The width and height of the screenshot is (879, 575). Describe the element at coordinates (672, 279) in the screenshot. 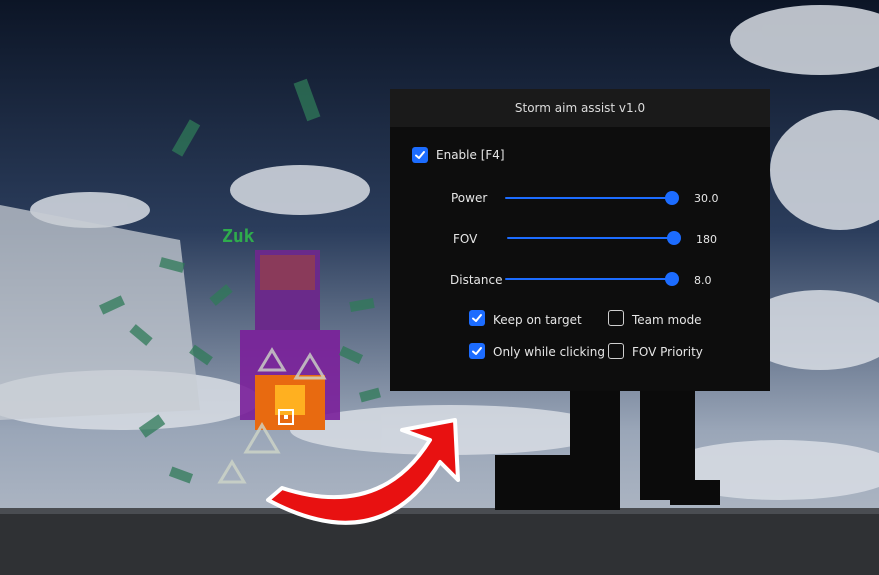

I see `distance-slider-thumb` at that location.